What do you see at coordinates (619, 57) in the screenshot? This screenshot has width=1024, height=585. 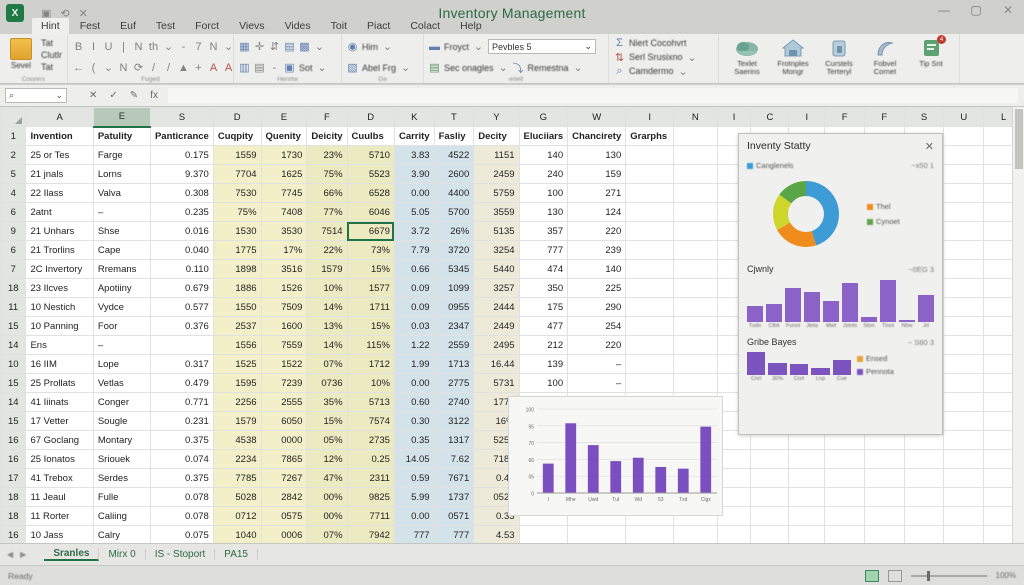 I see `sort-filter-icon: ⇅` at bounding box center [619, 57].